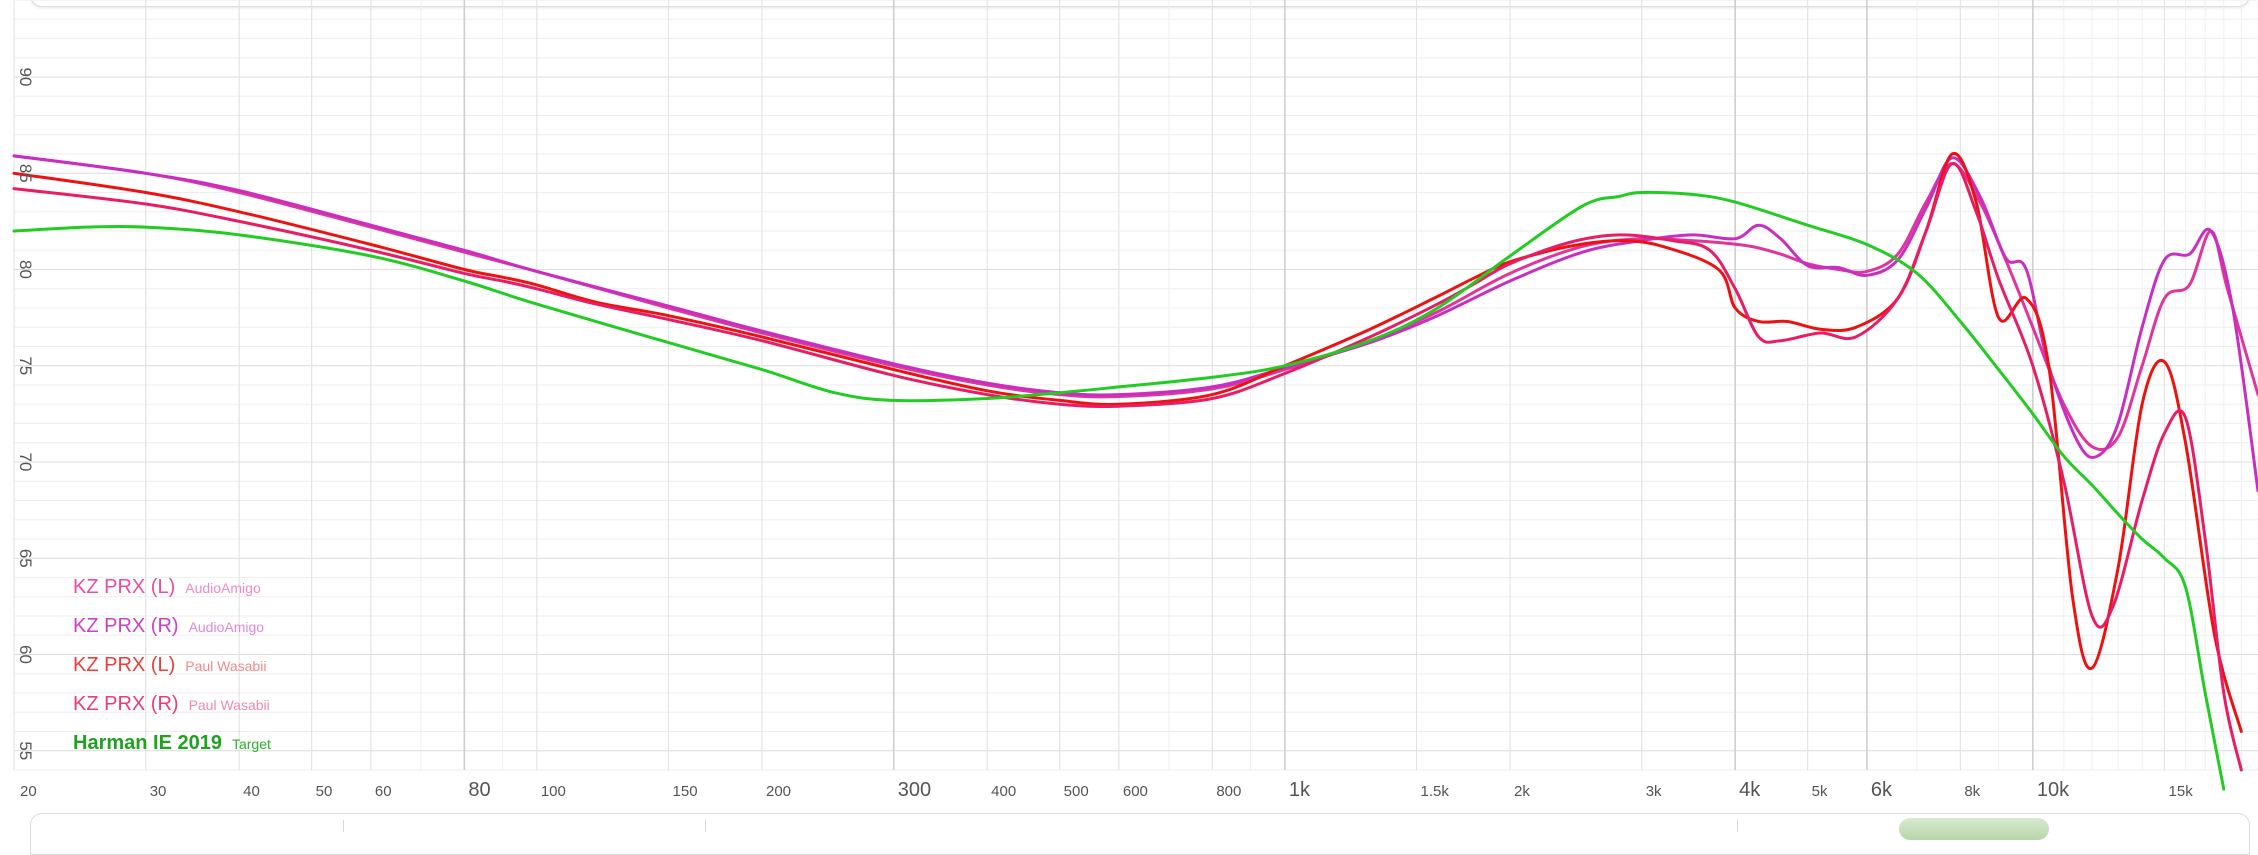 This screenshot has height=855, width=2258. I want to click on y-tick-label: 75, so click(25, 365).